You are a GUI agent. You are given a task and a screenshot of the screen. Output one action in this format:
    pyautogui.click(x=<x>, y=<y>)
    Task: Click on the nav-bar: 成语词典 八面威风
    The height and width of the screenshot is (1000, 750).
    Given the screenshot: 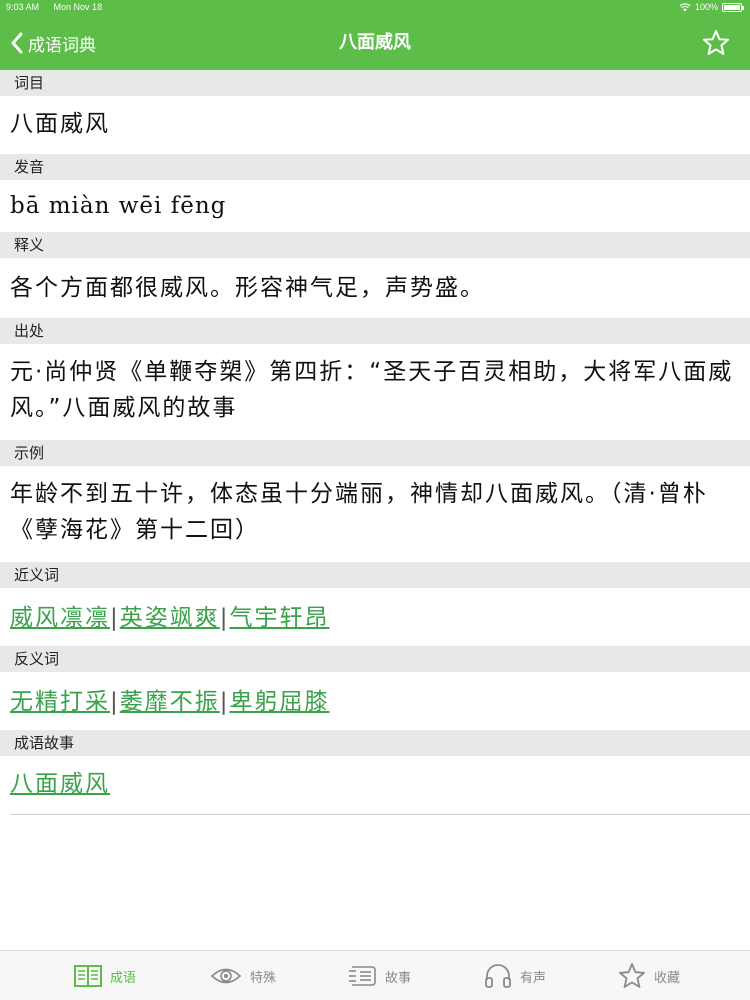 What is the action you would take?
    pyautogui.click(x=375, y=43)
    